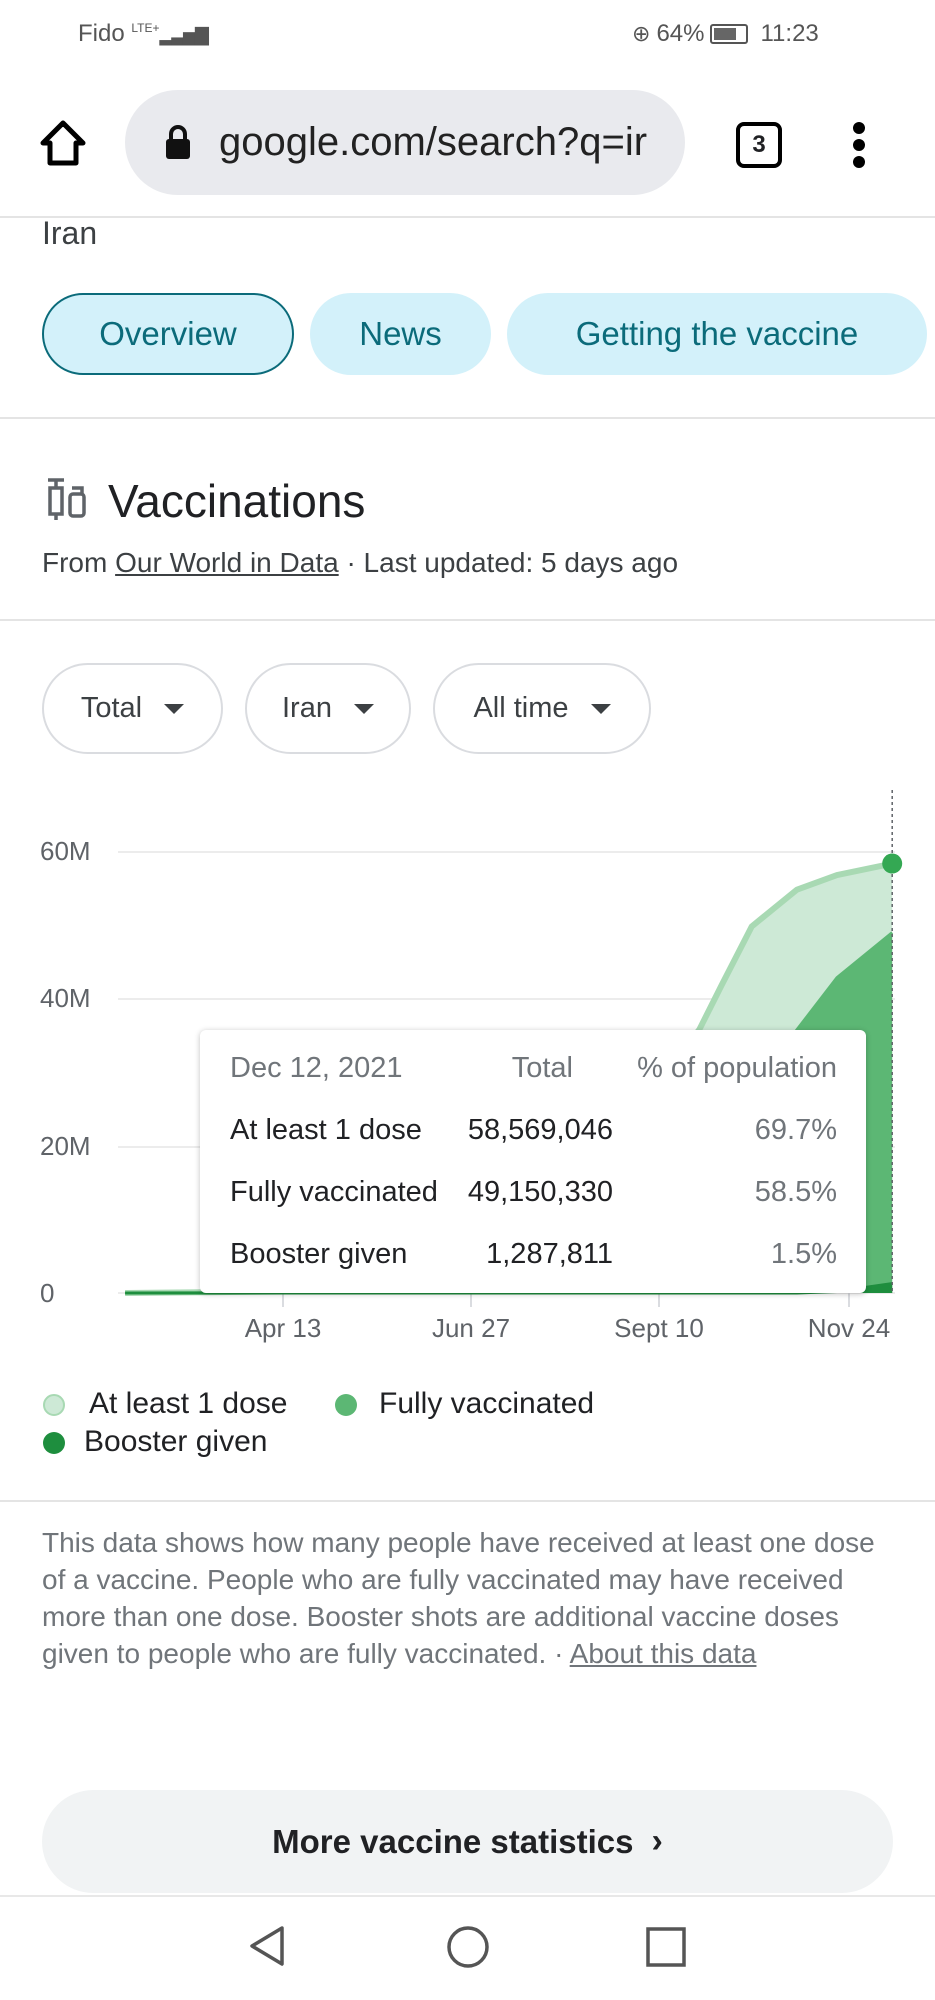 The width and height of the screenshot is (935, 2000). I want to click on signal-icon: ▂▃▅▇, so click(183, 35).